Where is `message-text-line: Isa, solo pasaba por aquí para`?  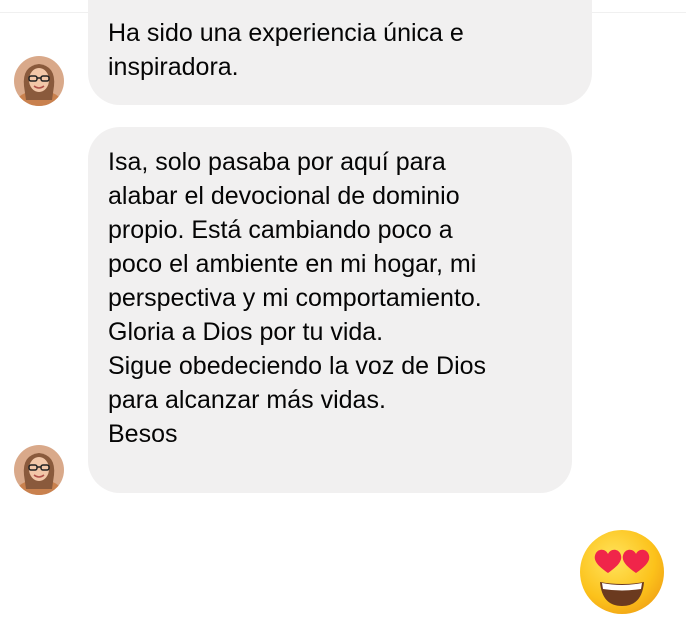
message-text-line: Isa, solo pasaba por aquí para is located at coordinates (277, 162).